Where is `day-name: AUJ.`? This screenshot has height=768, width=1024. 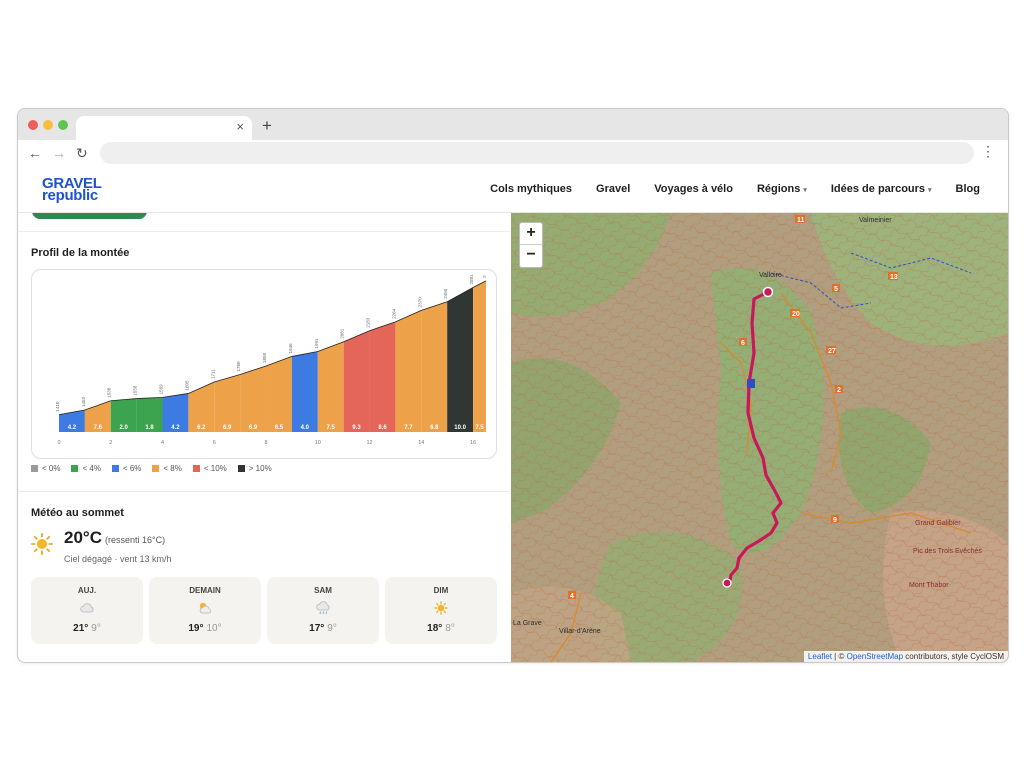
day-name: AUJ. is located at coordinates (87, 590).